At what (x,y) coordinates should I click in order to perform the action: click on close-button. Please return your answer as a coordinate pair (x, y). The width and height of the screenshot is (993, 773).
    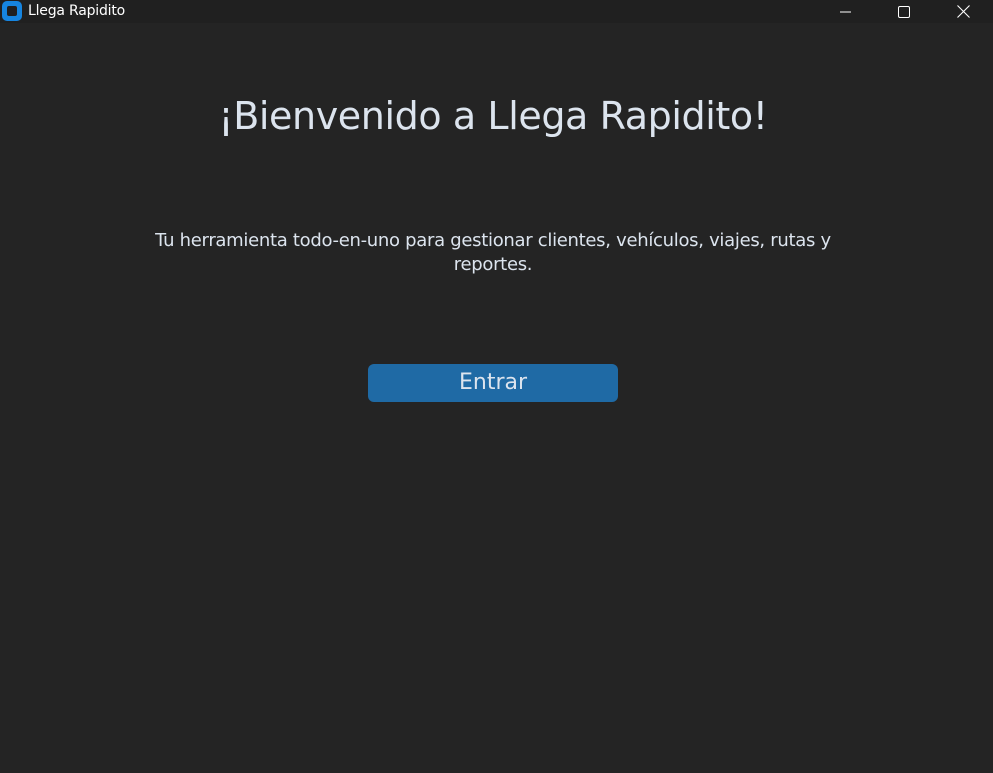
    Looking at the image, I should click on (963, 11).